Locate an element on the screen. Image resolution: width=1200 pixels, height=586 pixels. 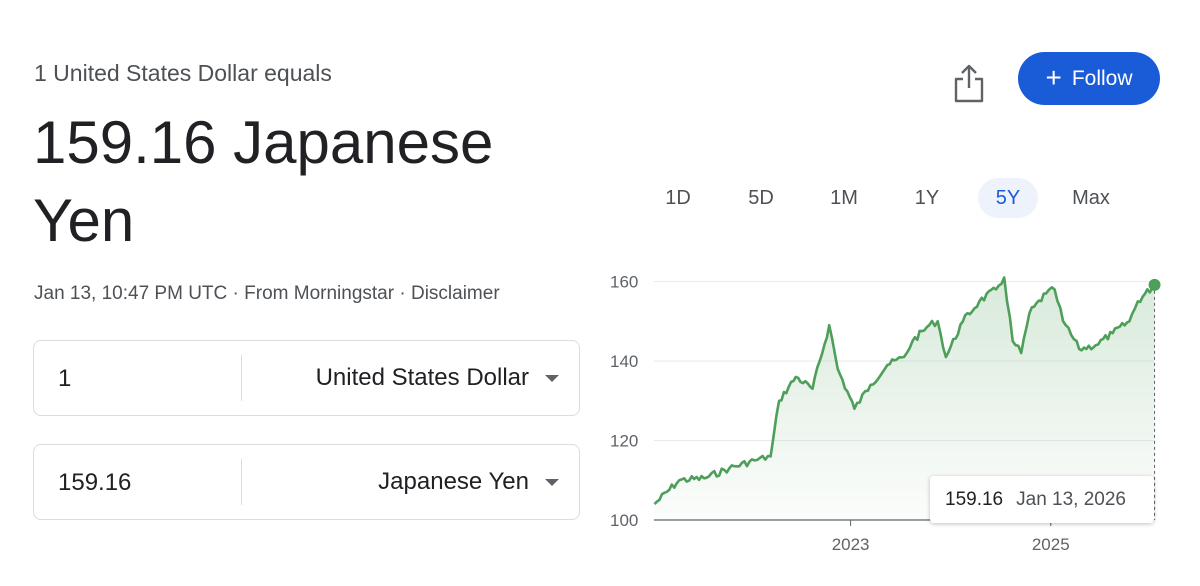
plus-icon: + is located at coordinates (1053, 77).